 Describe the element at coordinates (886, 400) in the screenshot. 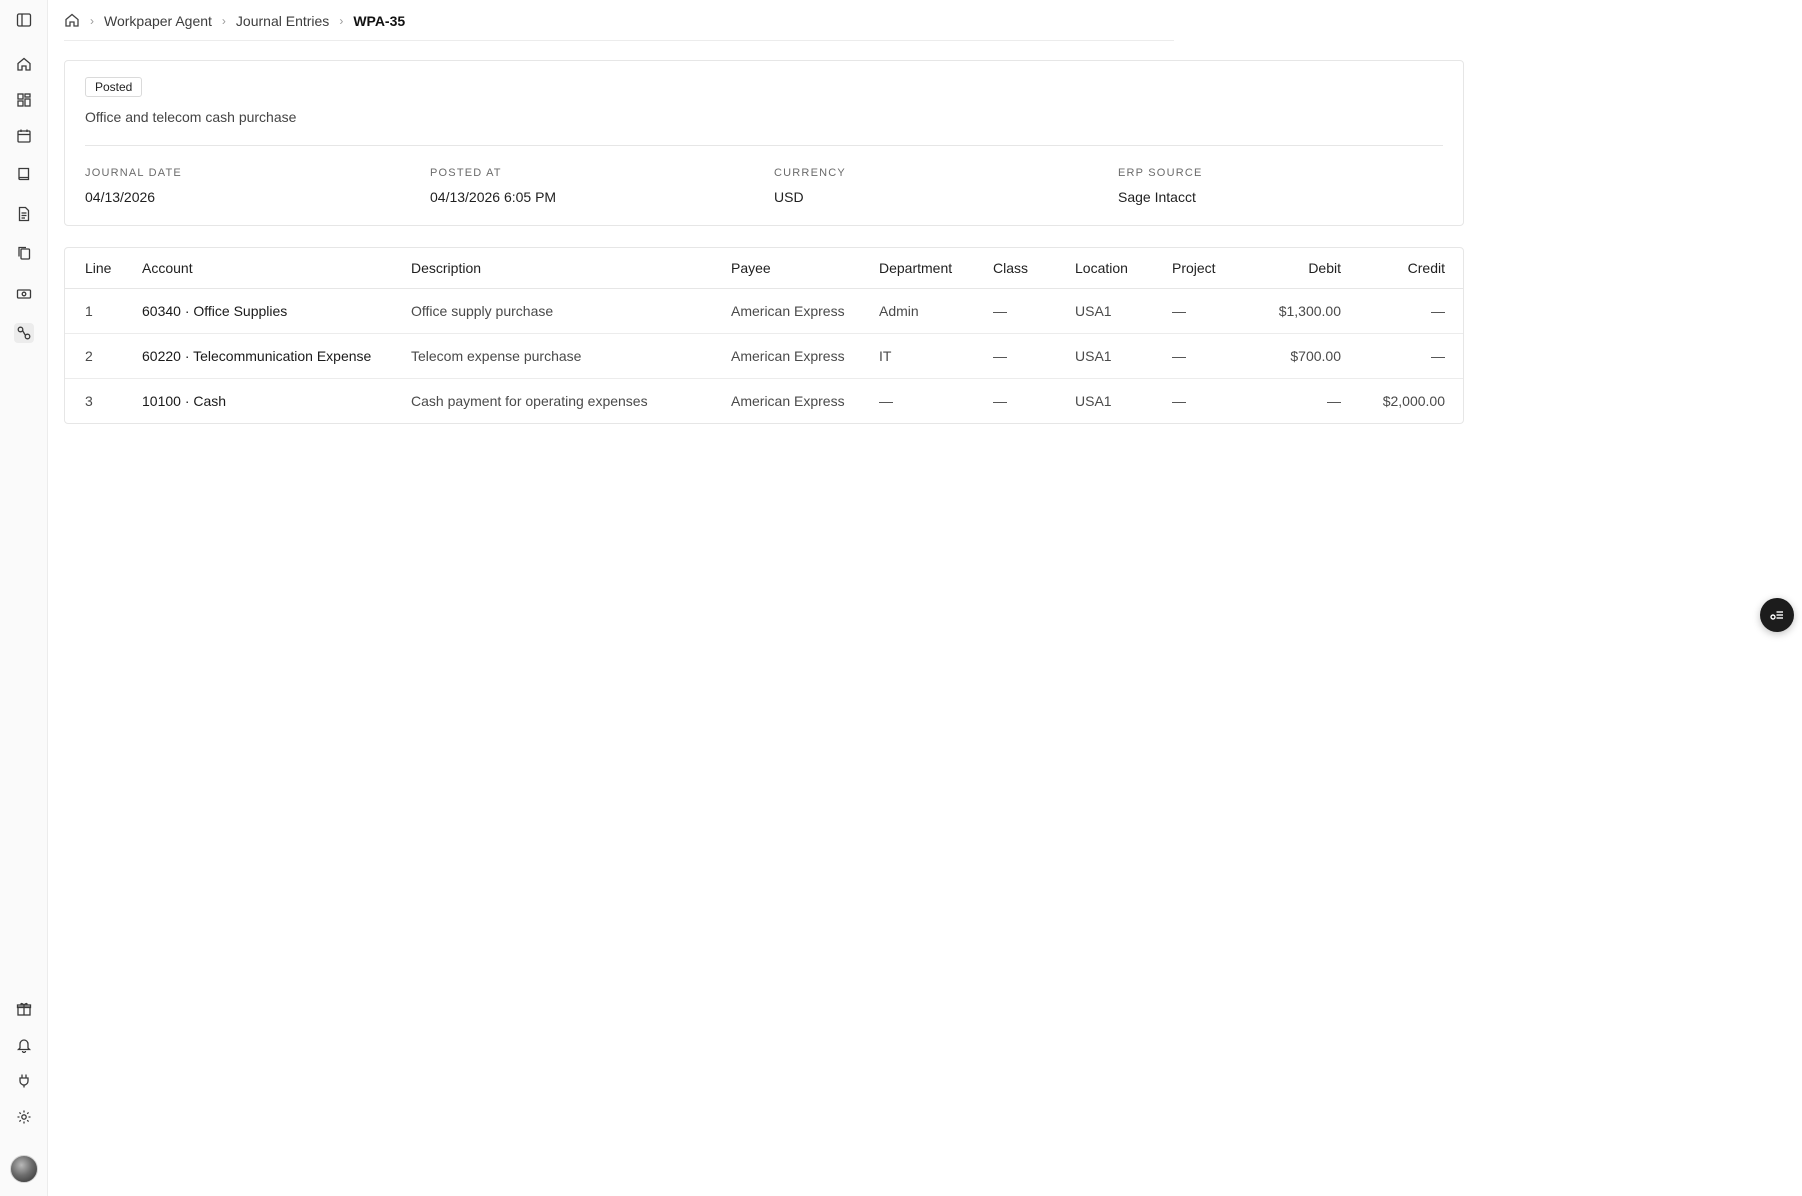

I see `cell-department: —` at that location.